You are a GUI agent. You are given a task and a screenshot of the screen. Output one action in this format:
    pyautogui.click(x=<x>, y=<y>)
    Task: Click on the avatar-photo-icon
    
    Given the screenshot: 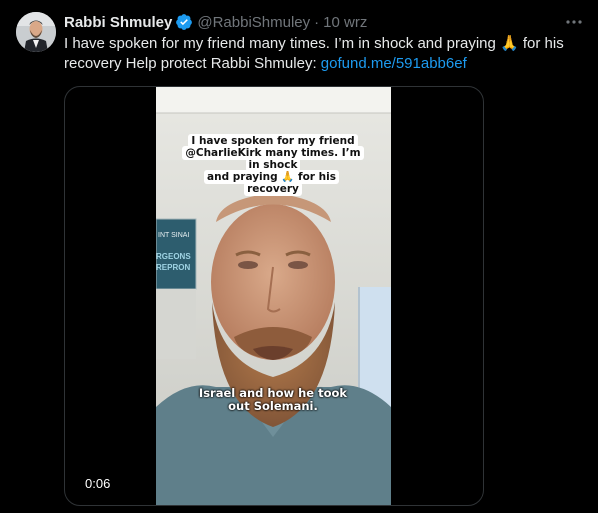 What is the action you would take?
    pyautogui.click(x=36, y=32)
    